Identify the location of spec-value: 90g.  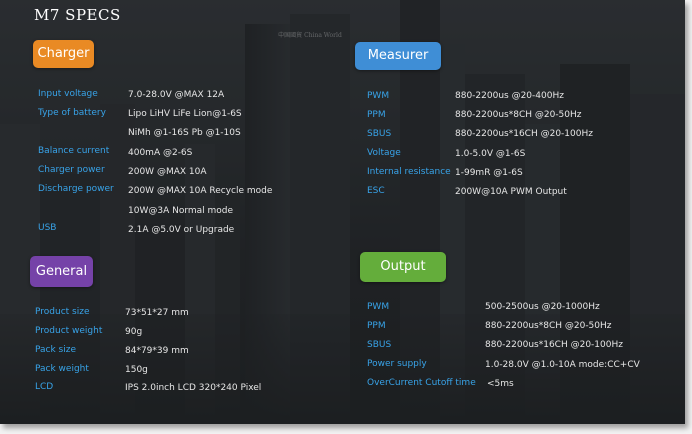
(134, 332).